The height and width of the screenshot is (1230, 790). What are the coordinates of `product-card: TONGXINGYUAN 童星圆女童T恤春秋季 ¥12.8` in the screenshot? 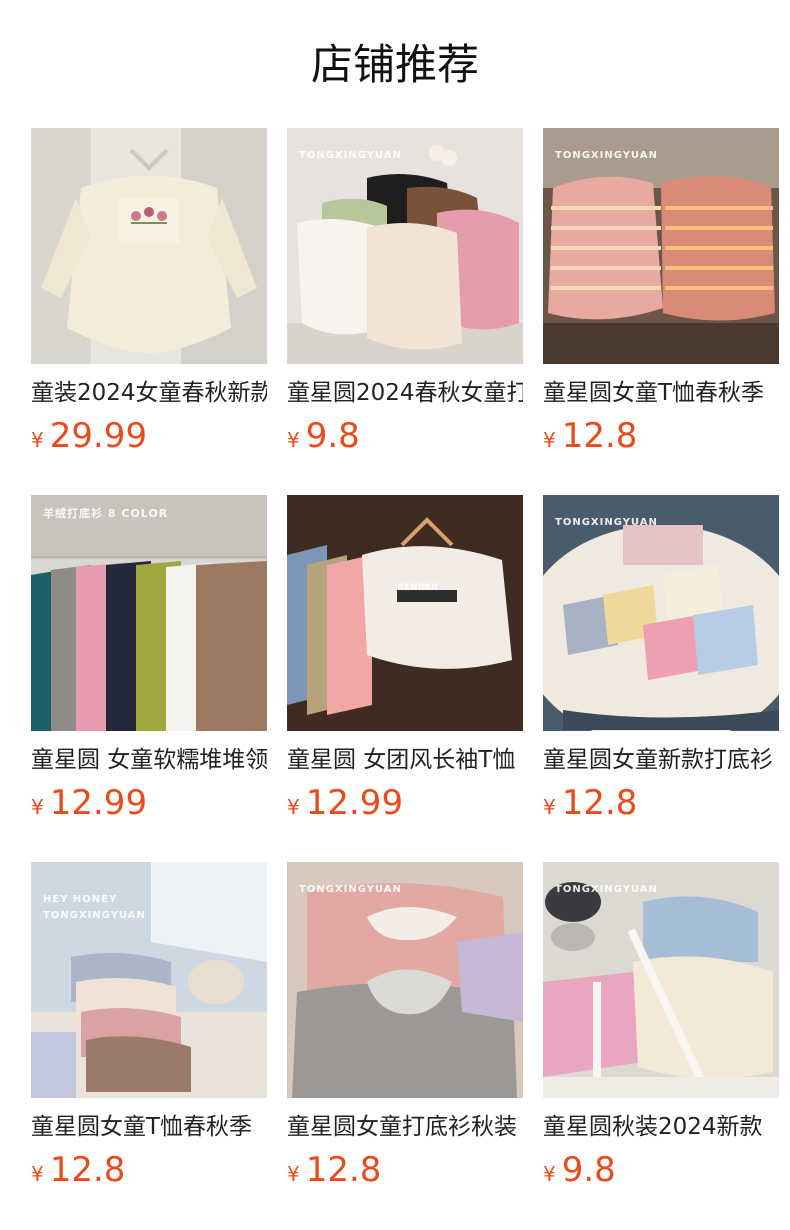 It's located at (661, 311).